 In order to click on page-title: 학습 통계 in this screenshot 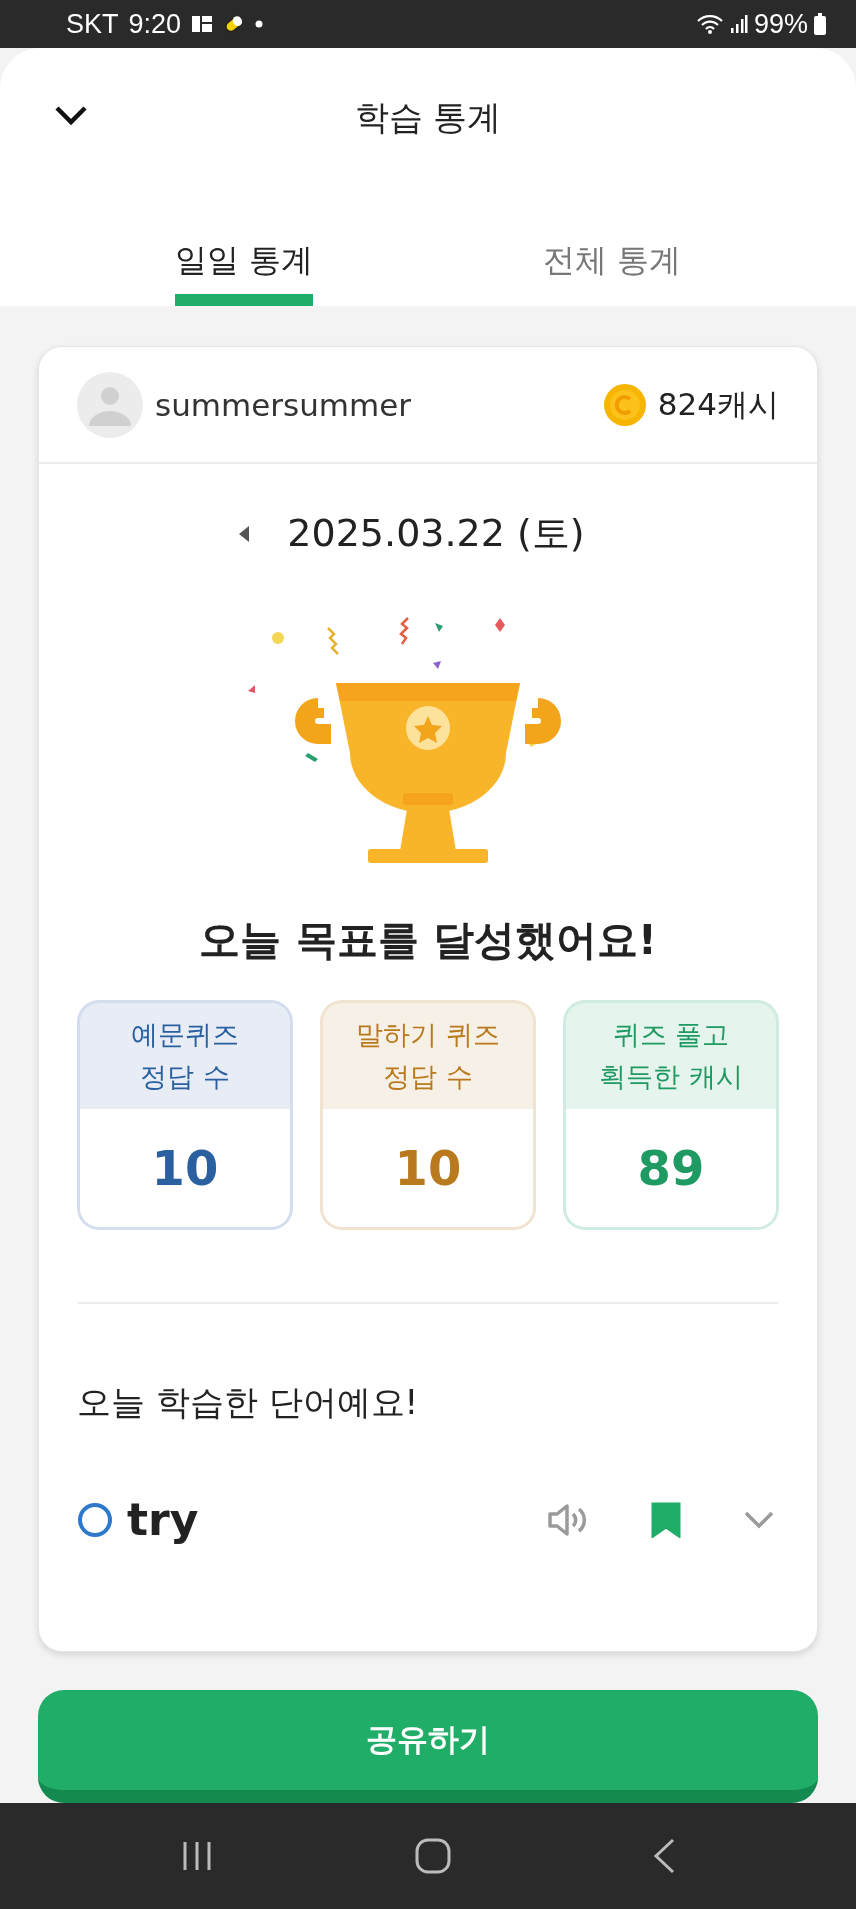, I will do `click(428, 118)`.